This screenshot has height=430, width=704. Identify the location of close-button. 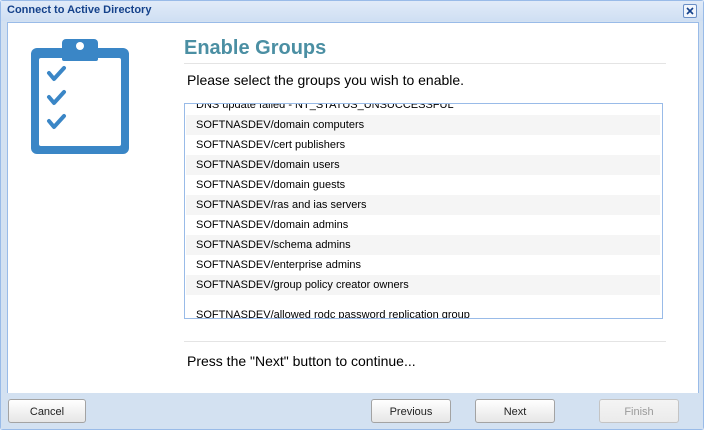
(690, 11).